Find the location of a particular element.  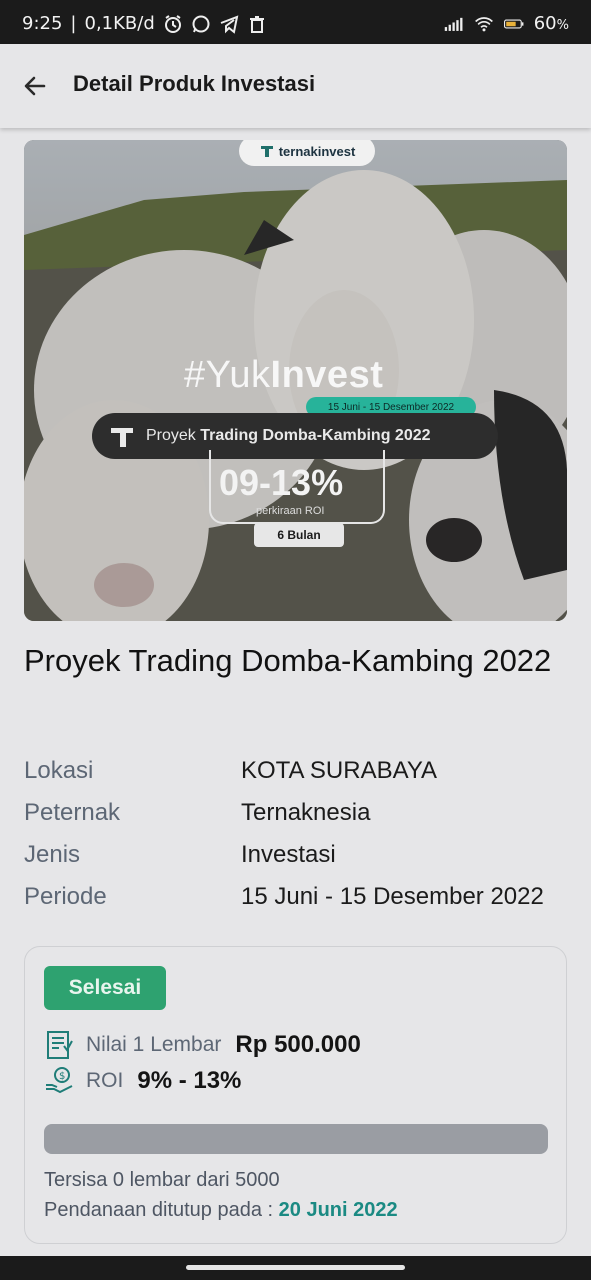

status-right: 60% is located at coordinates (506, 23).